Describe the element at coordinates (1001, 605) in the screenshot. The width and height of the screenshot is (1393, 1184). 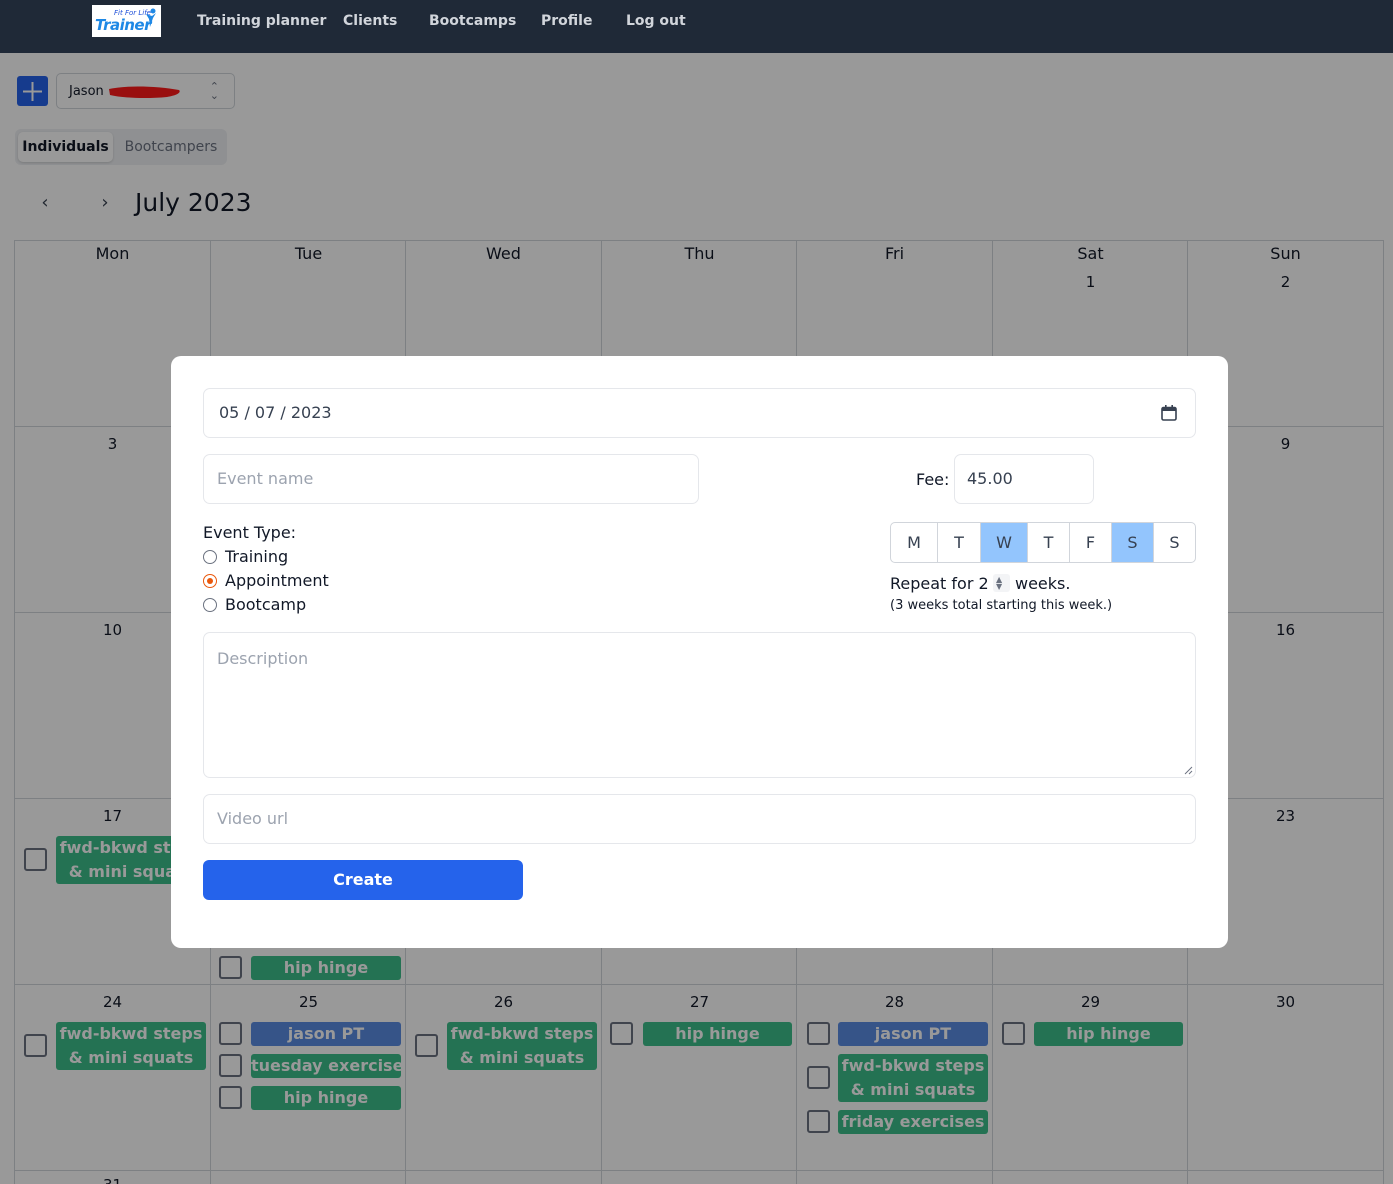
I see `repeat-note: (3 weeks total starting this week.)` at that location.